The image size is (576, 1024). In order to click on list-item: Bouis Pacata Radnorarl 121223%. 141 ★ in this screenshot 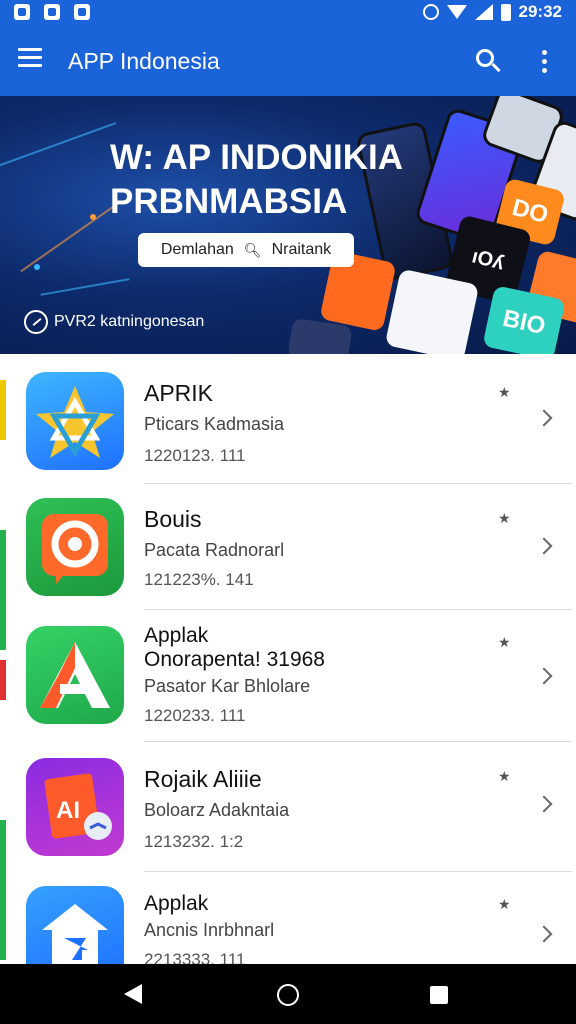, I will do `click(290, 547)`.